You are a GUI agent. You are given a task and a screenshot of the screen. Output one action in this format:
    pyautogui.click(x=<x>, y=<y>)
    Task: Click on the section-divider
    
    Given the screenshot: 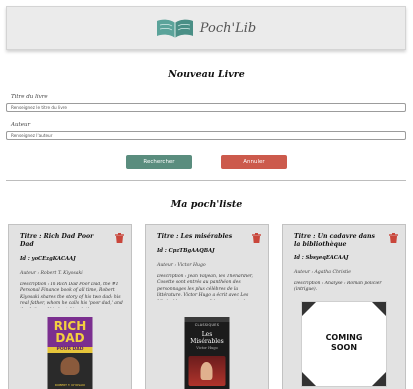 What is the action you would take?
    pyautogui.click(x=206, y=180)
    